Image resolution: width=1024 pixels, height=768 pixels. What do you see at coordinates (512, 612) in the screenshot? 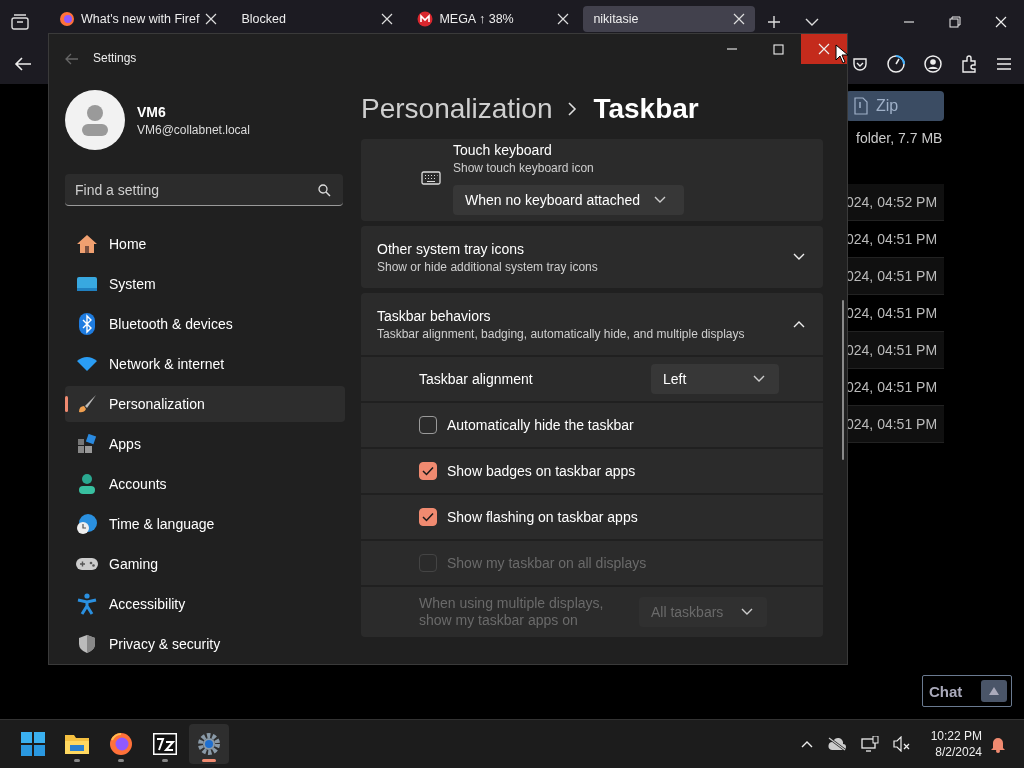
I see `setting-label: When using multiple displays, show my taskbar apps on` at bounding box center [512, 612].